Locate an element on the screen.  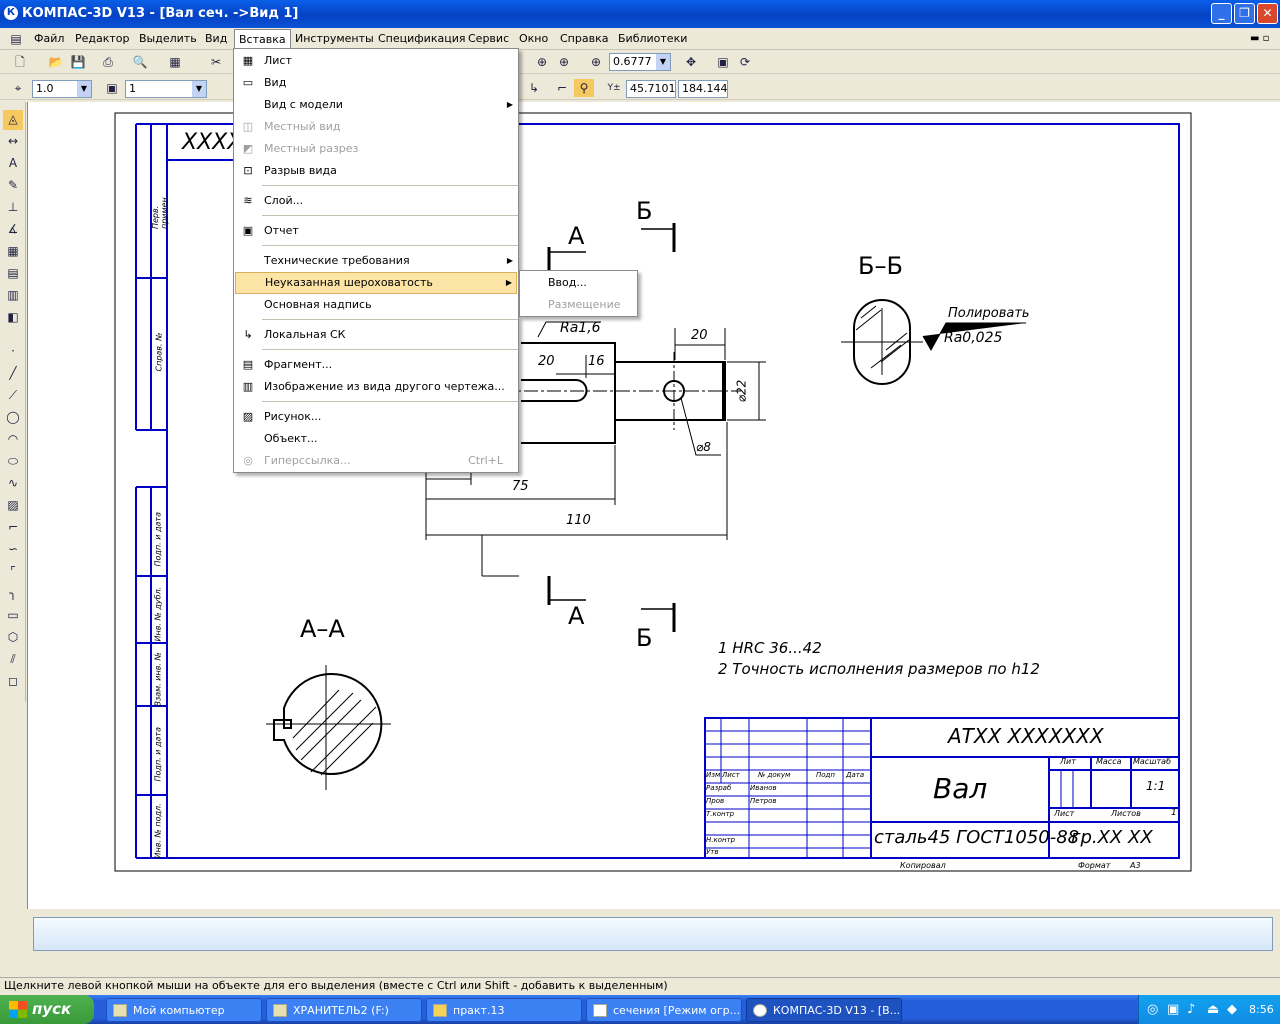
menu-item-report: ▣ Отчет is located at coordinates (376, 231).